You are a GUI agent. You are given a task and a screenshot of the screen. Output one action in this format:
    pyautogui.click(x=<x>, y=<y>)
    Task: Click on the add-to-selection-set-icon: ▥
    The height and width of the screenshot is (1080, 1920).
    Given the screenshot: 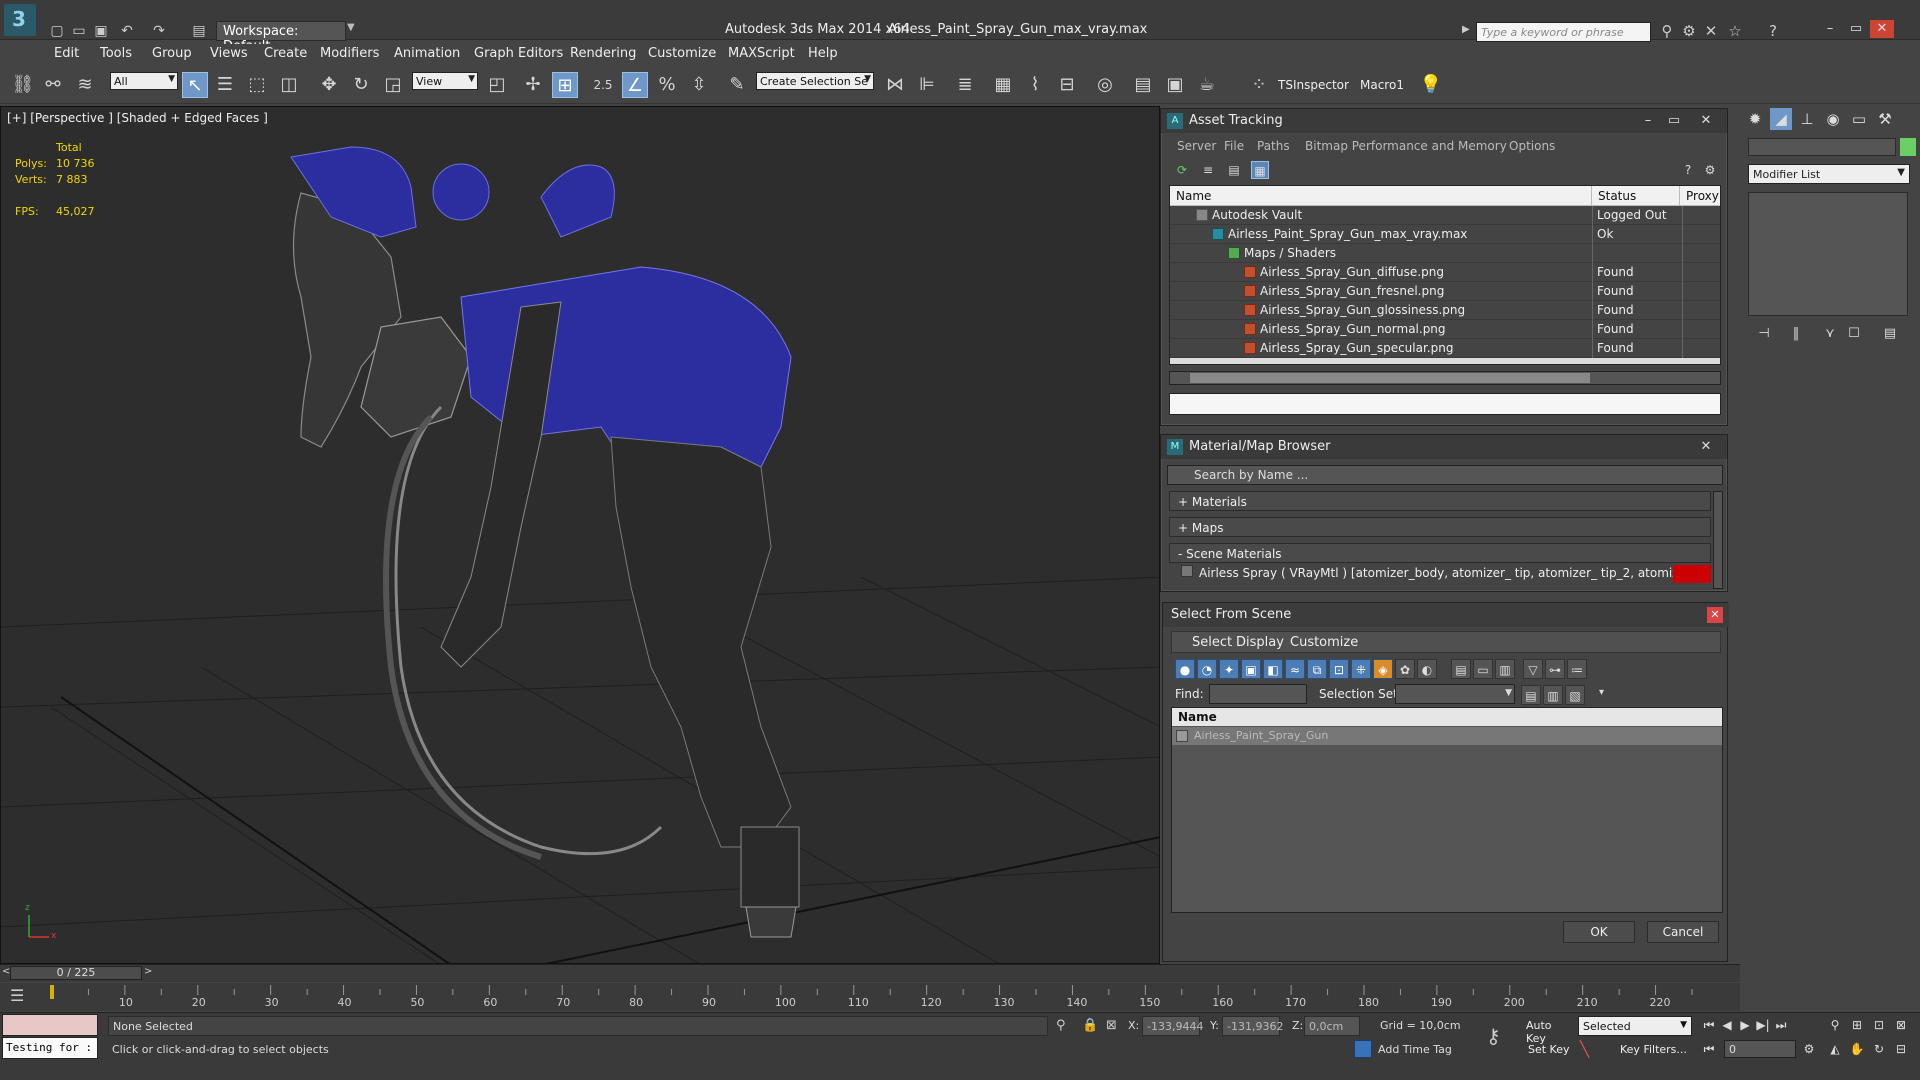 What is the action you would take?
    pyautogui.click(x=1553, y=695)
    